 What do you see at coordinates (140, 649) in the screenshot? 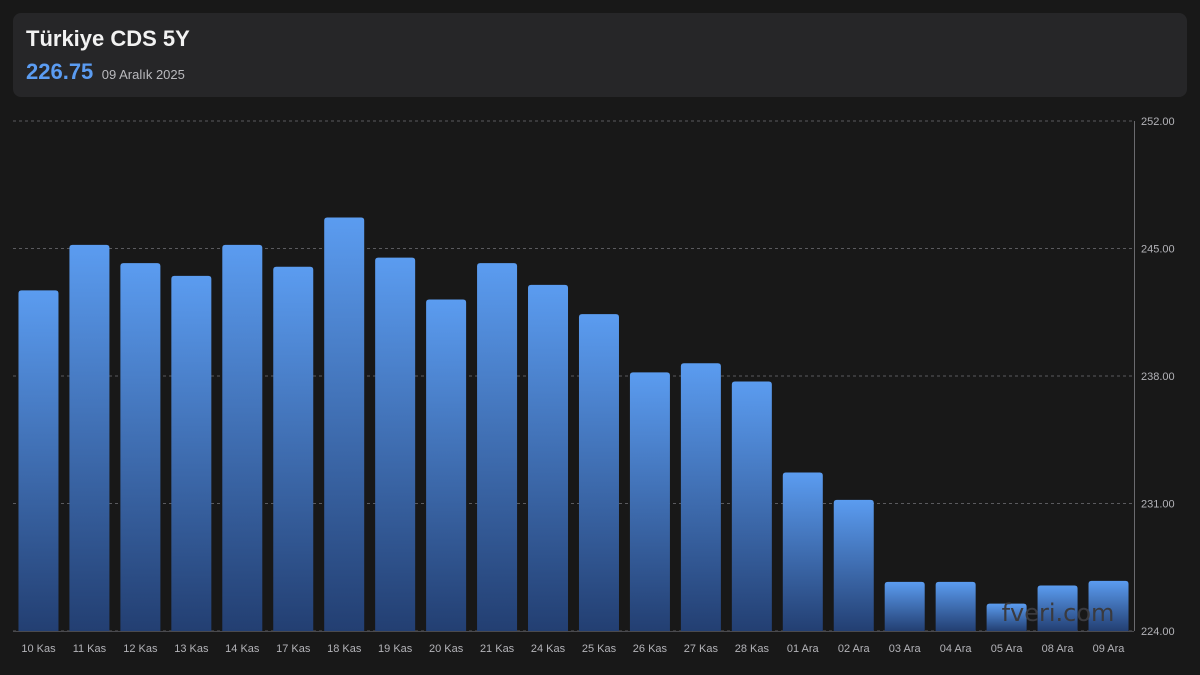
I see `x-tick-label: 12 Kas` at bounding box center [140, 649].